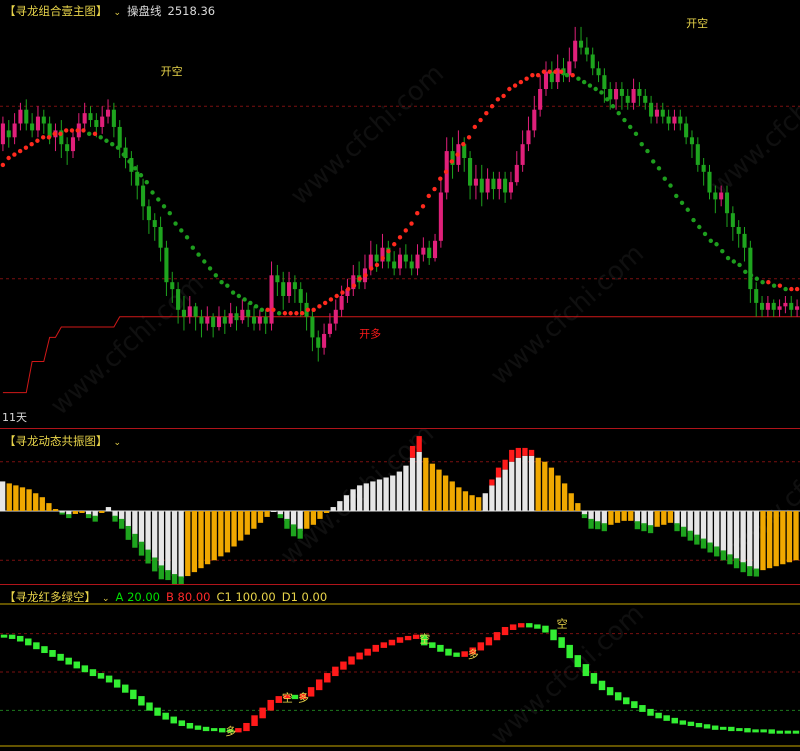 The height and width of the screenshot is (751, 800). What do you see at coordinates (424, 639) in the screenshot?
I see `signal-label: 空` at bounding box center [424, 639].